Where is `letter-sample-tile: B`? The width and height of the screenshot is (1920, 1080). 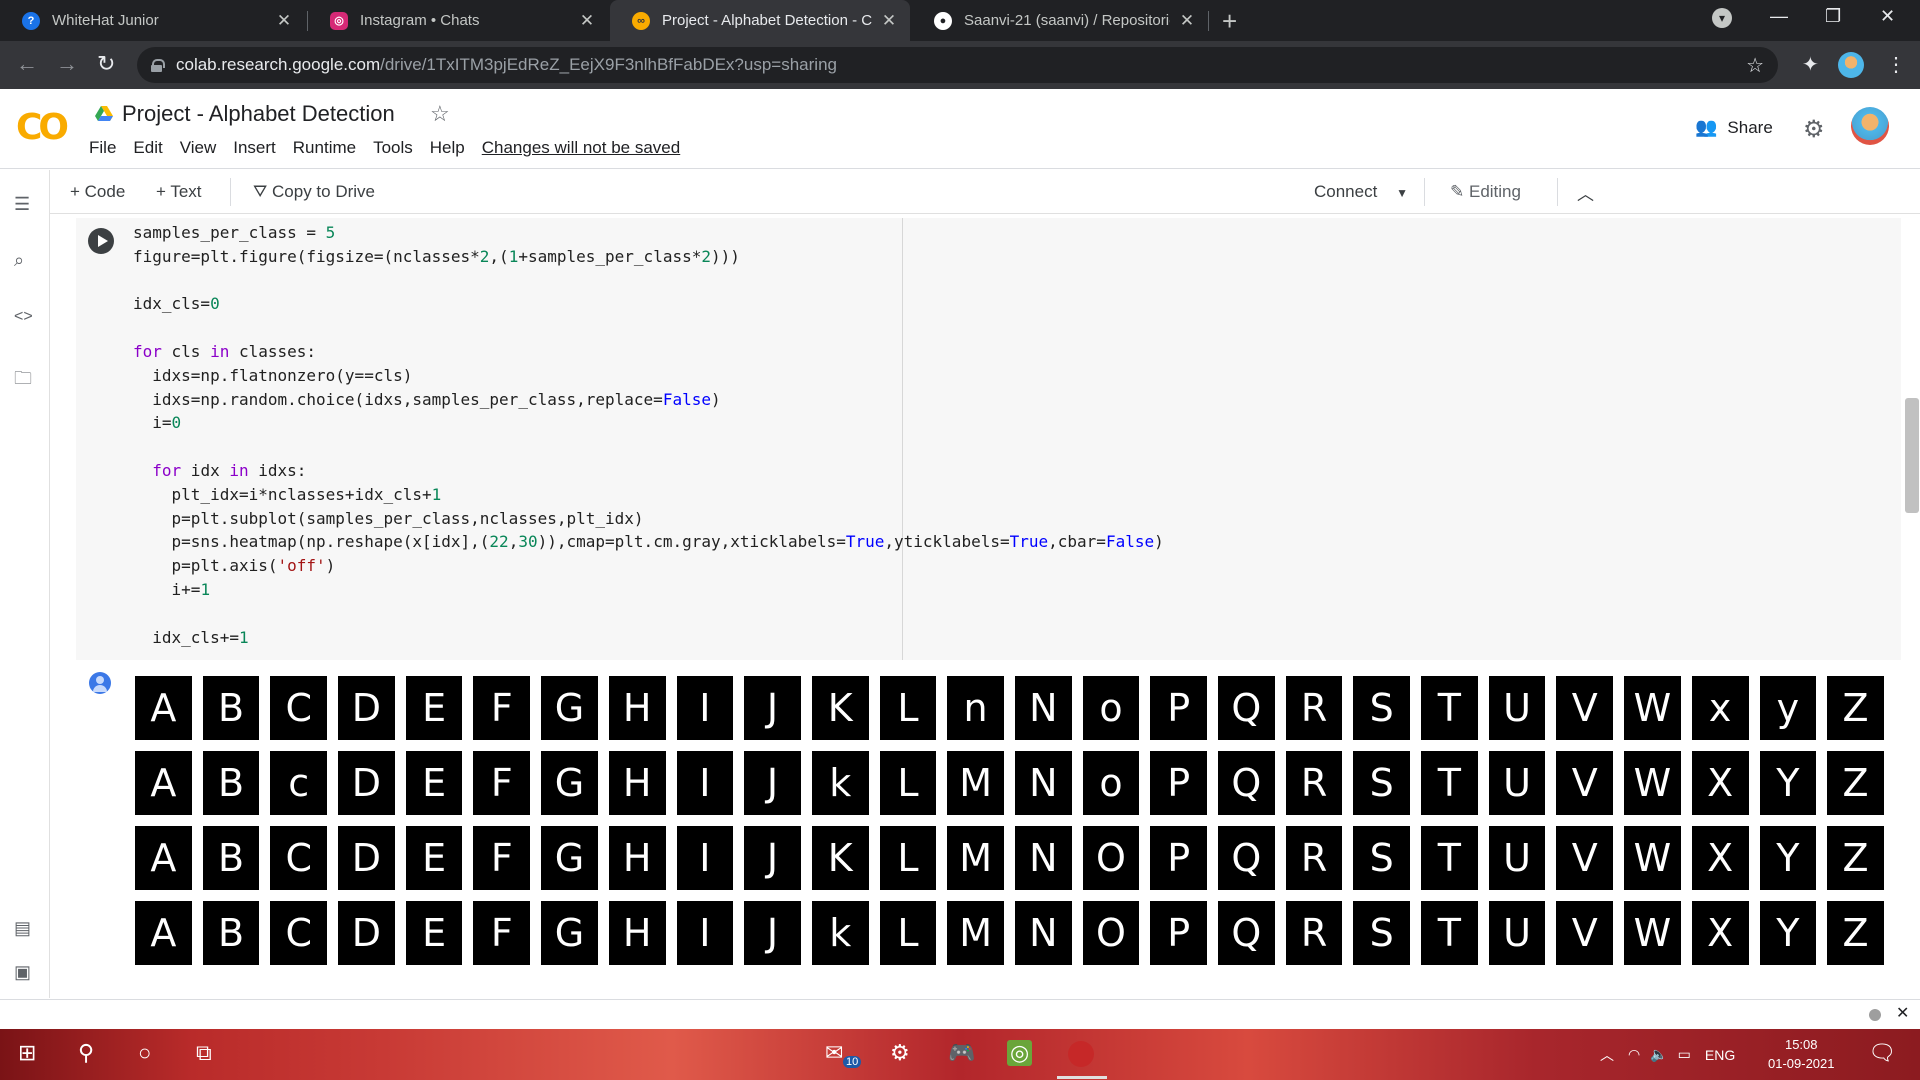
letter-sample-tile: B is located at coordinates (231, 708).